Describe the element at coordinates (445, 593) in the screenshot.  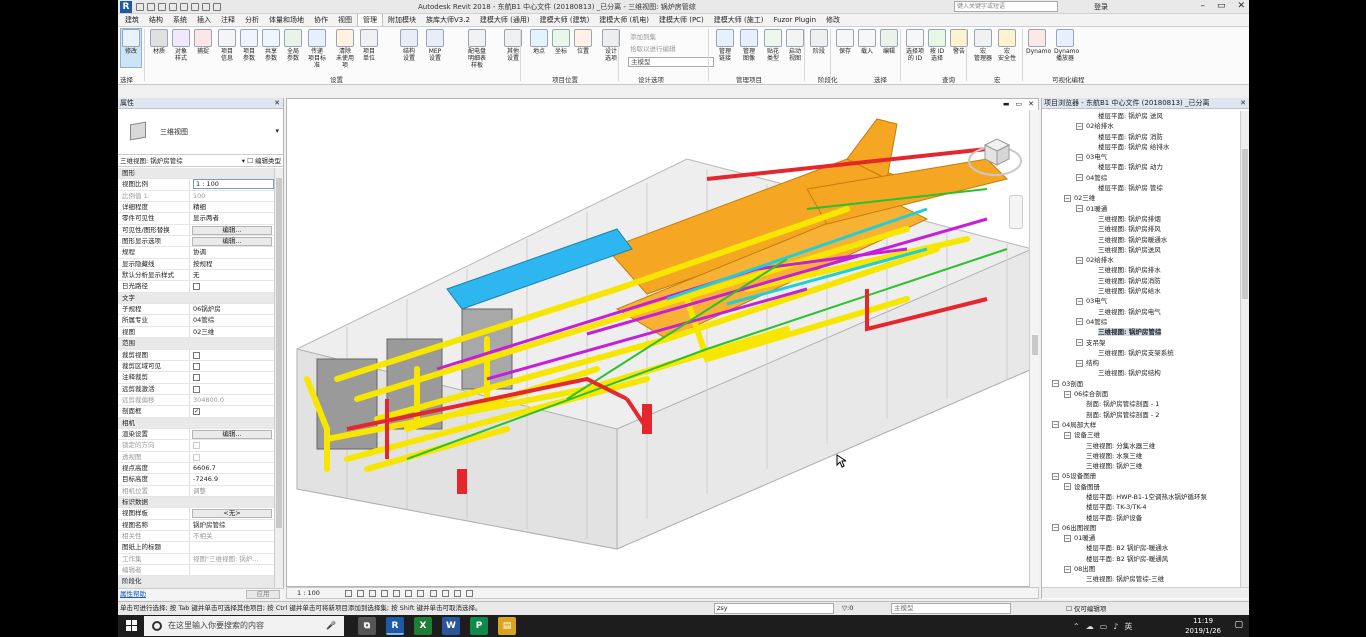
I see `temp-hide-icon` at that location.